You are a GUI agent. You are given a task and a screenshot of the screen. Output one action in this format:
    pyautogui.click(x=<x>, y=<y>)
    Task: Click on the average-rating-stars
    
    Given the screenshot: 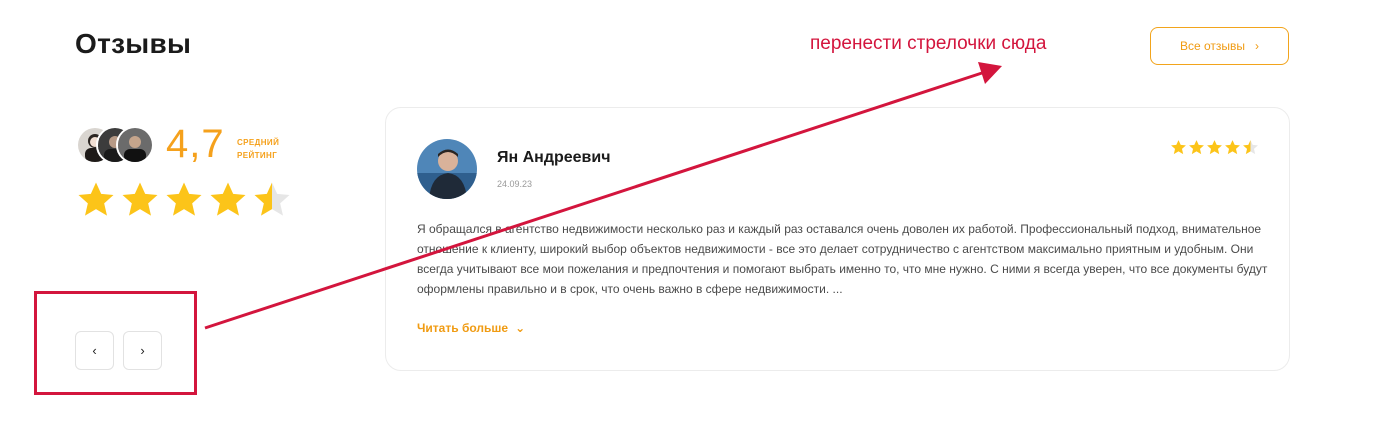 What is the action you would take?
    pyautogui.click(x=184, y=200)
    